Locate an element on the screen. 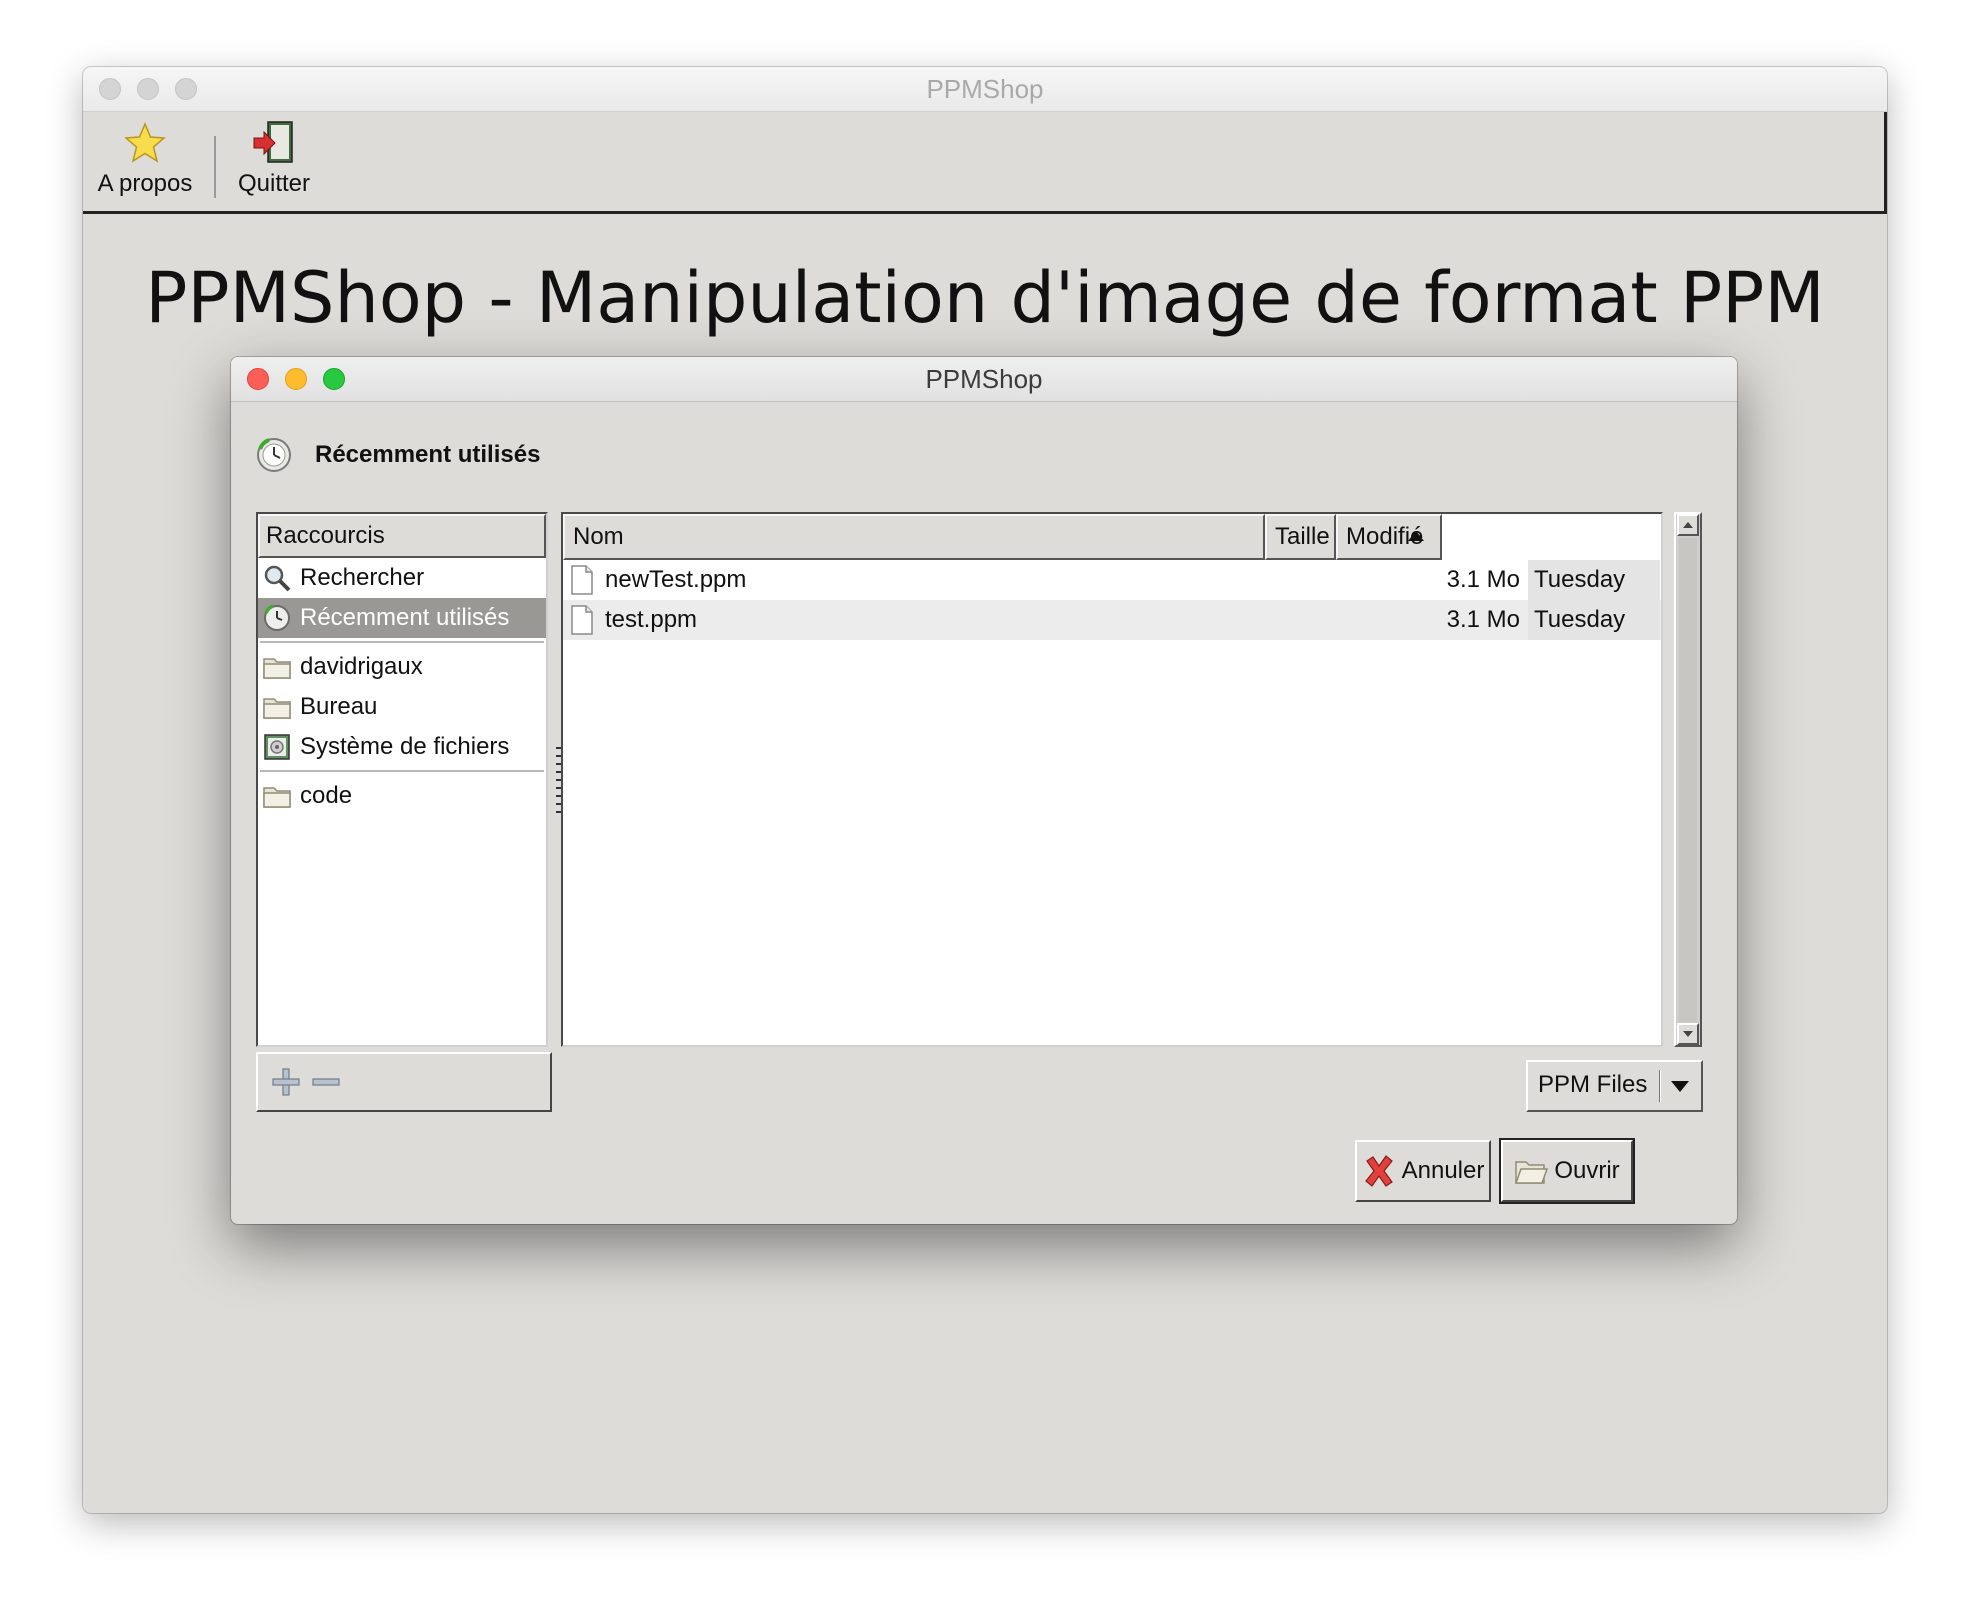  file-type-filter: PPM Files is located at coordinates (1614, 1086).